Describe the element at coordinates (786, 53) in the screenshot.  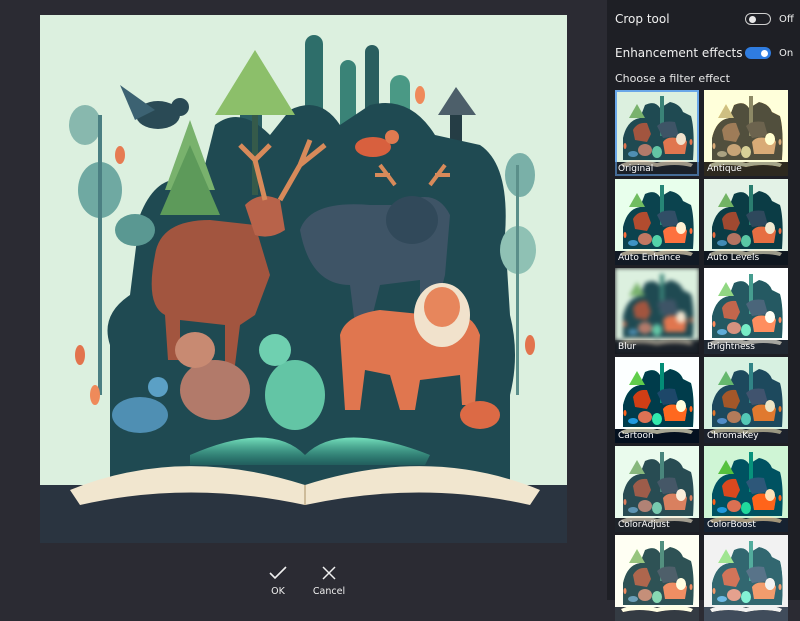
I see `enhancement-effects-state: On` at that location.